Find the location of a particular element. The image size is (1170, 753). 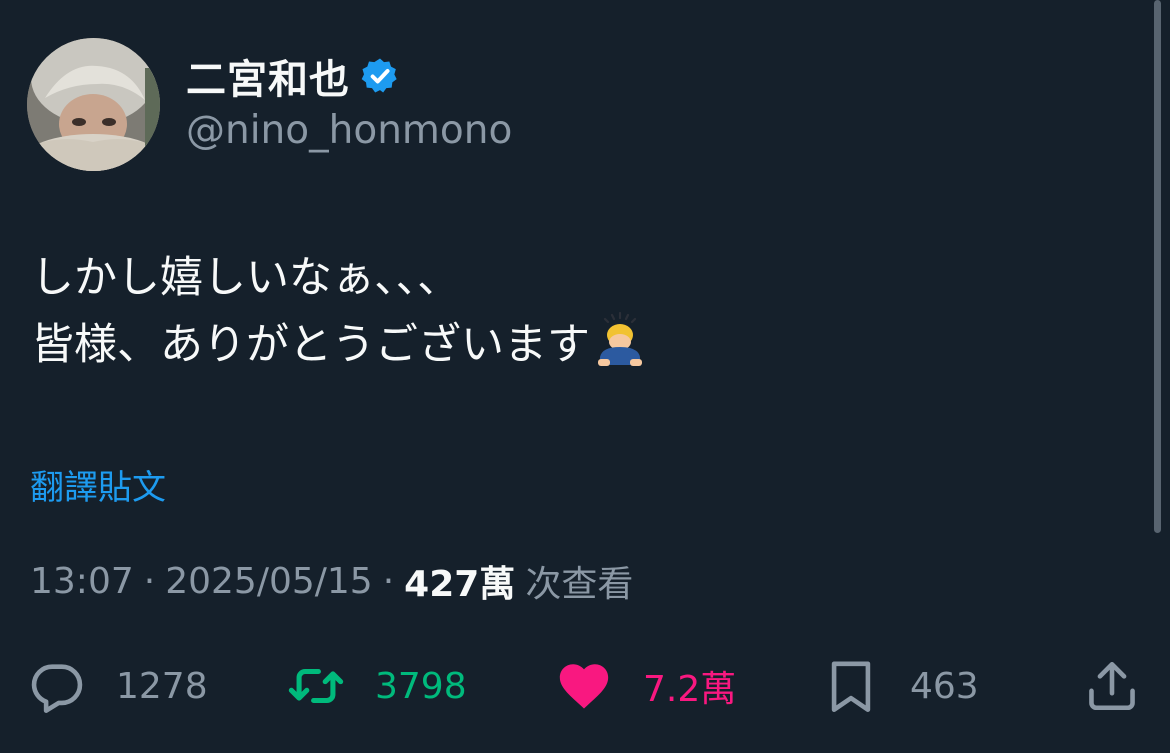

tweet-meta: 13:07 · 2025/05/15 · 427萬 次查看 is located at coordinates (331, 581).